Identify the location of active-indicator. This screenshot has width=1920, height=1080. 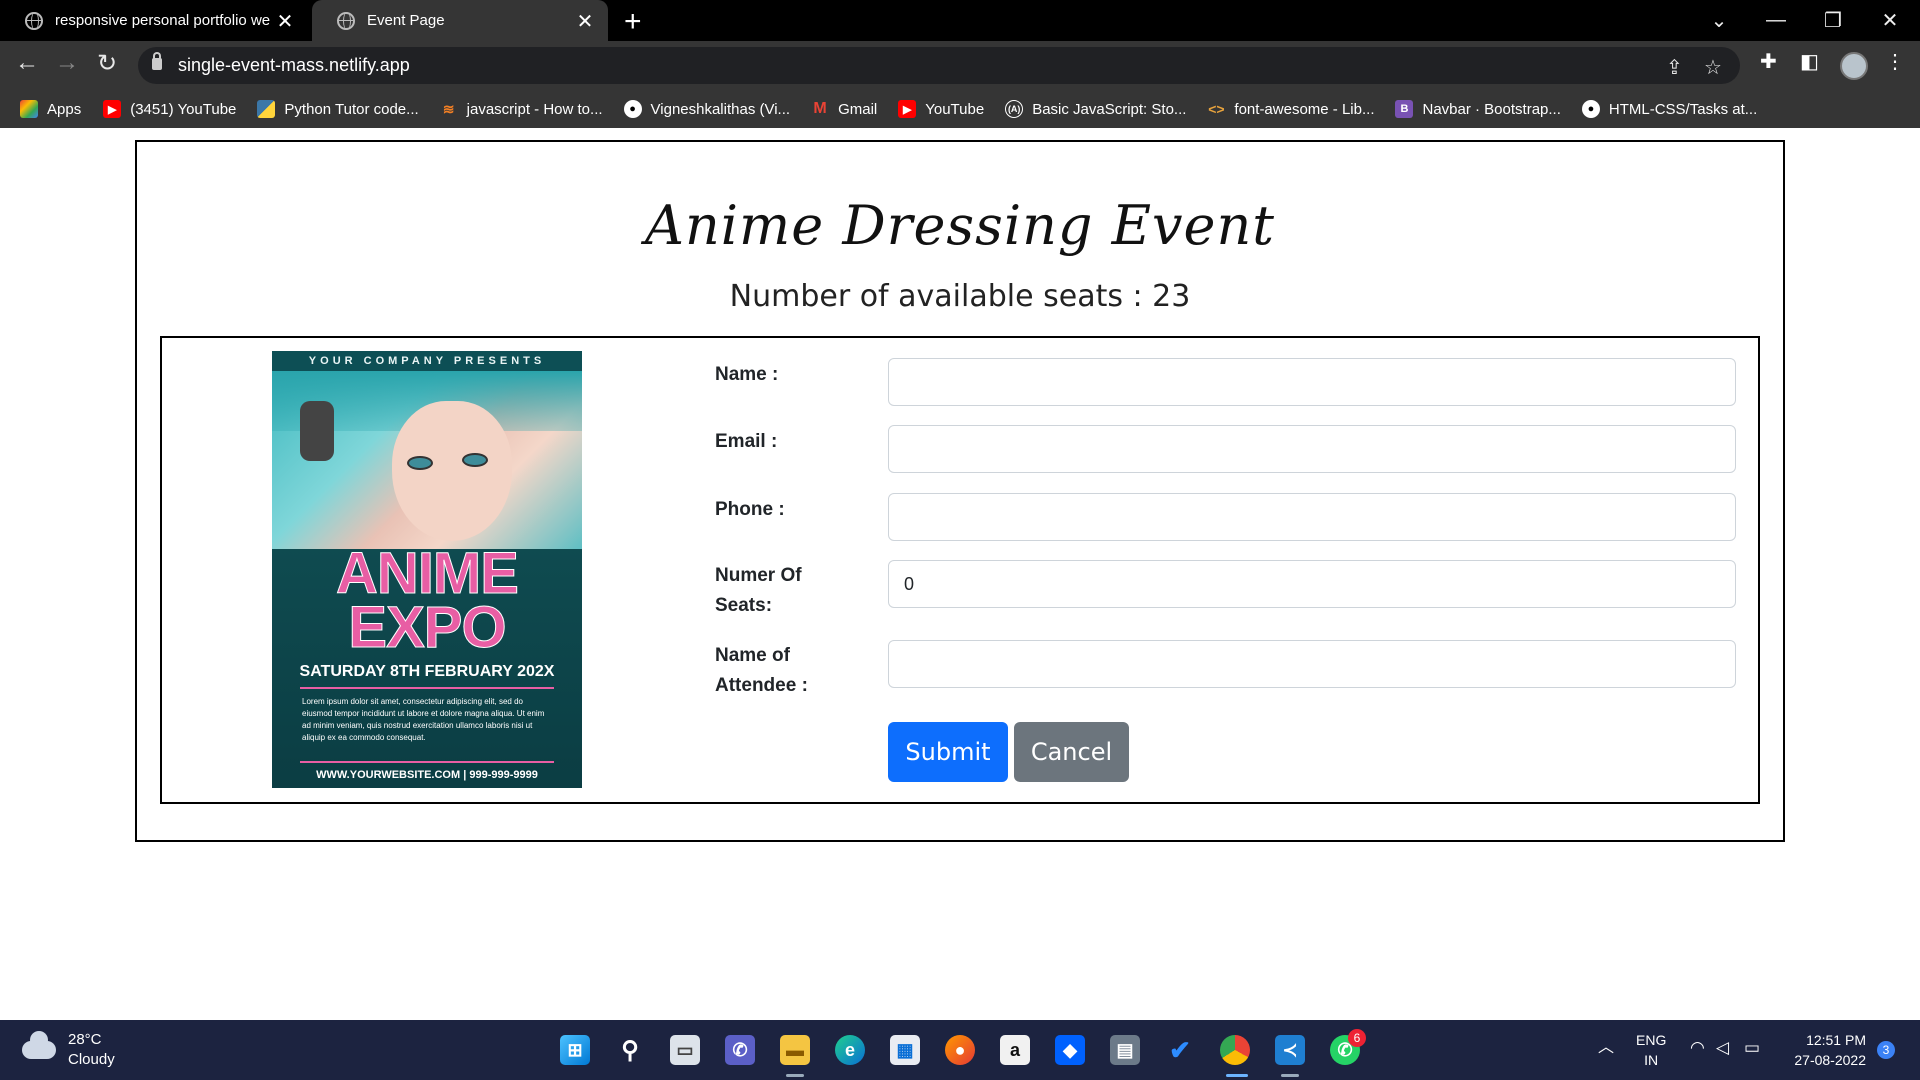
(1237, 1075).